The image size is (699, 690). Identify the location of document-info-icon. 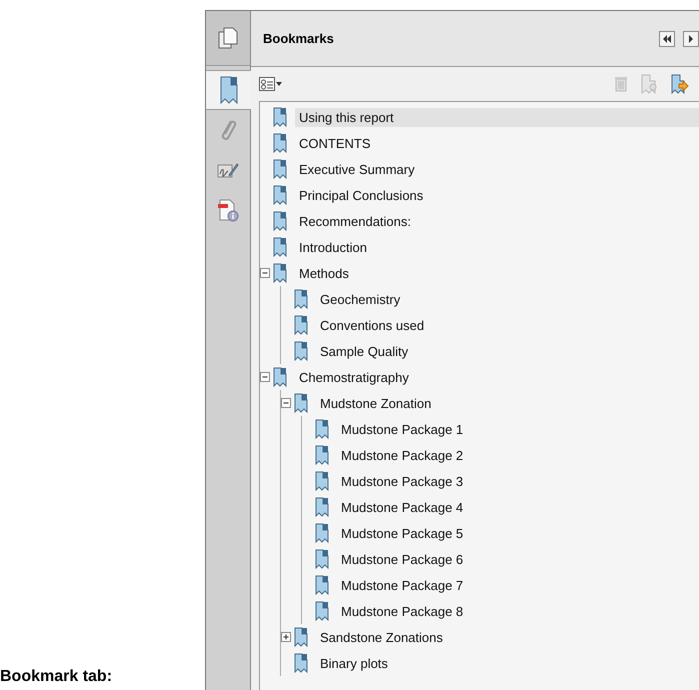
(228, 210).